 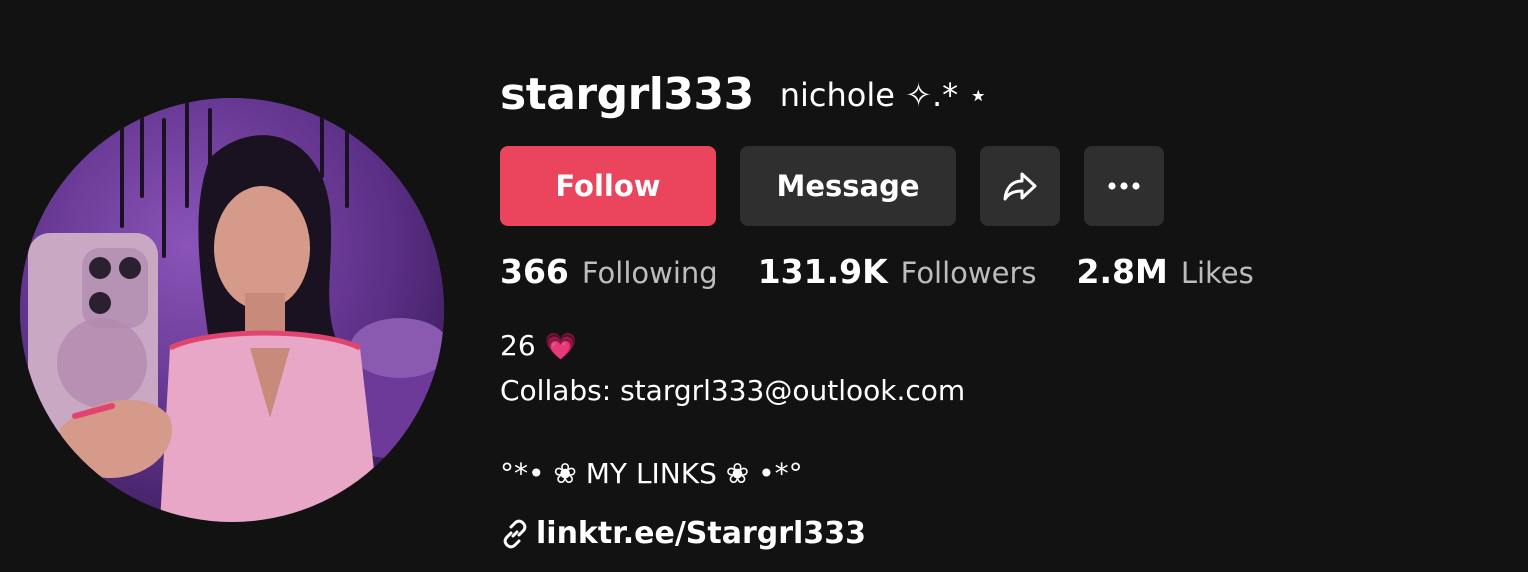 I want to click on heart-icon: 💗, so click(x=560, y=347).